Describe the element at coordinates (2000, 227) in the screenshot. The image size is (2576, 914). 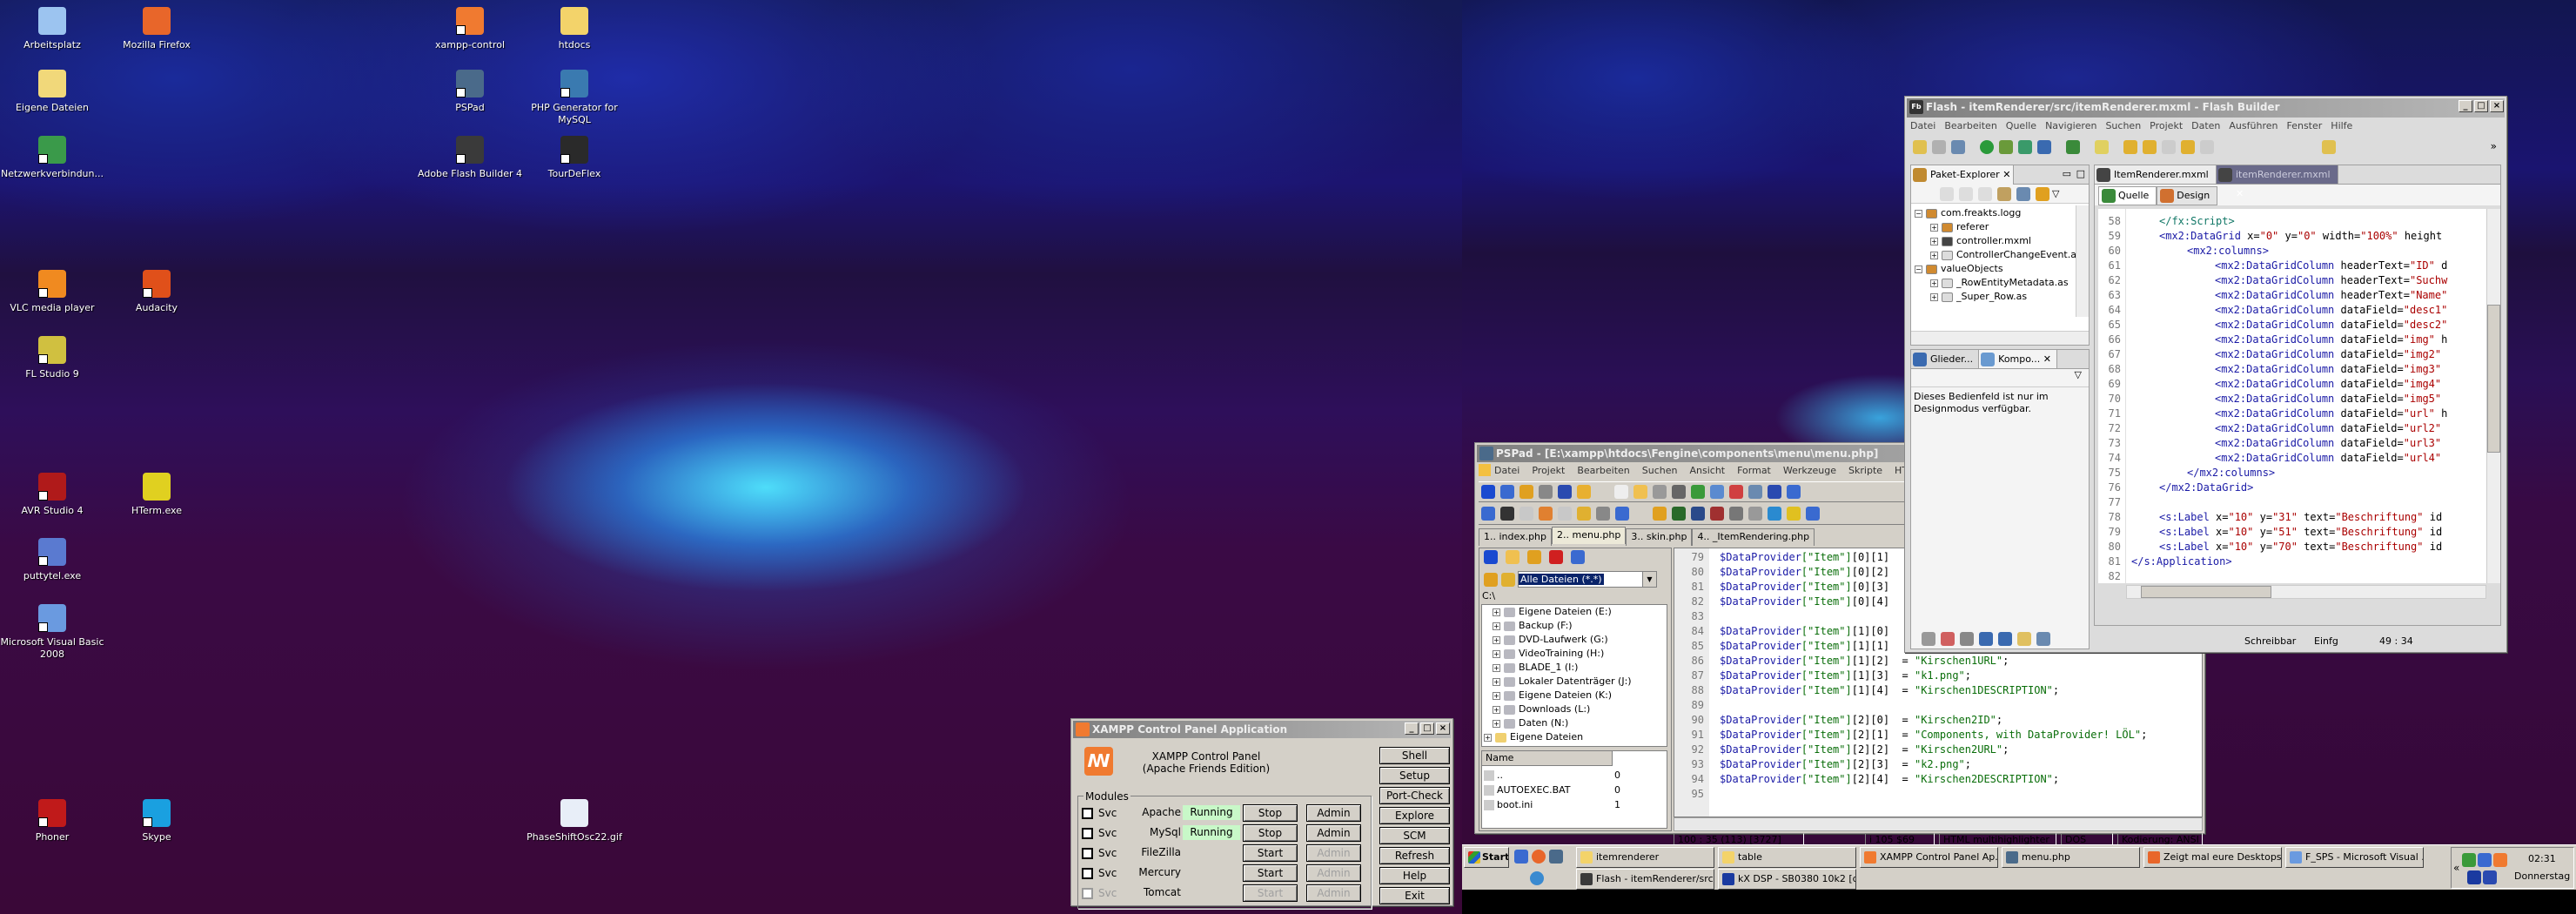
I see `tree-item: + referer` at that location.